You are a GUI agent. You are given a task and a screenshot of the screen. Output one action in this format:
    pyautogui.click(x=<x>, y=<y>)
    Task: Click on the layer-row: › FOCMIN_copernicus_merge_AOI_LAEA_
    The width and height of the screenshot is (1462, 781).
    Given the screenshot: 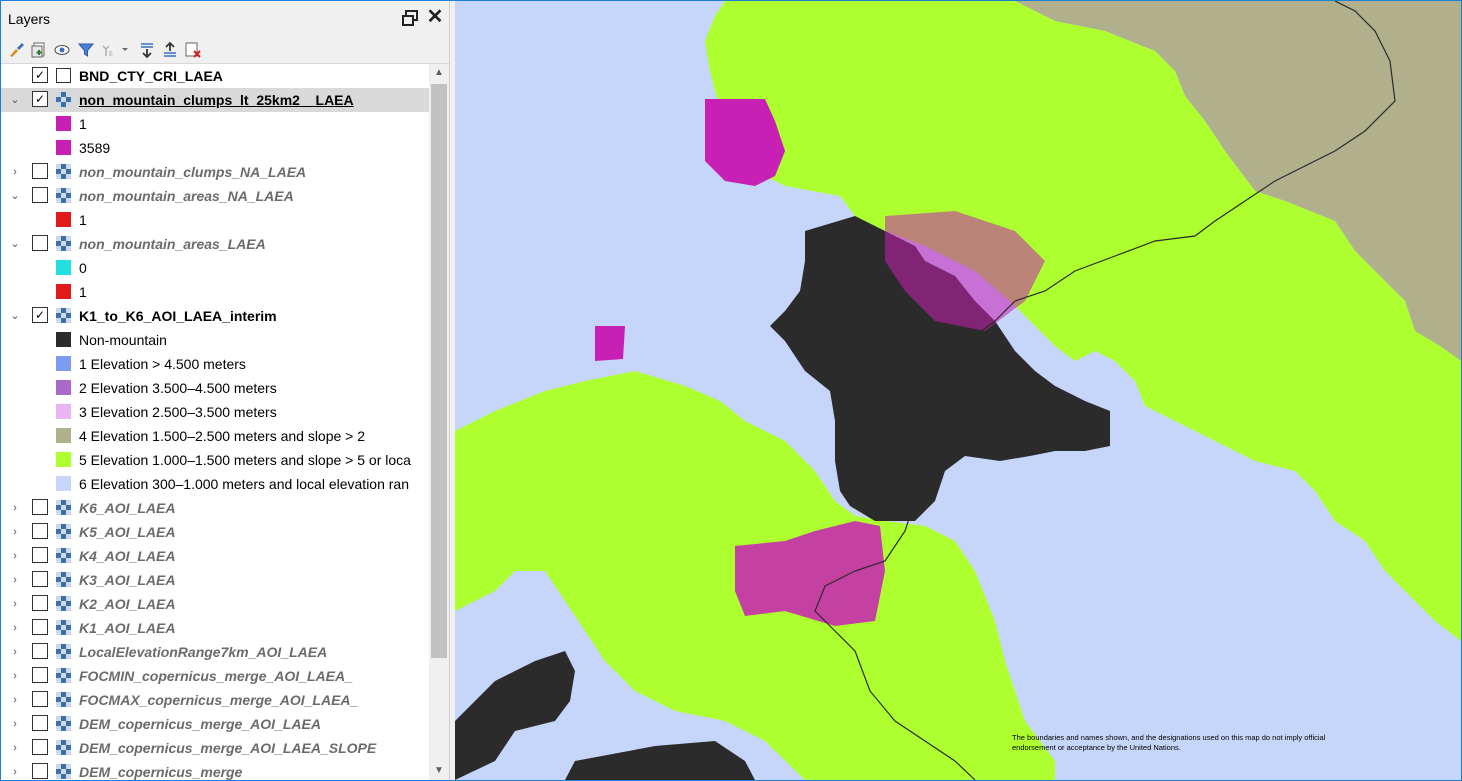 What is the action you would take?
    pyautogui.click(x=215, y=676)
    